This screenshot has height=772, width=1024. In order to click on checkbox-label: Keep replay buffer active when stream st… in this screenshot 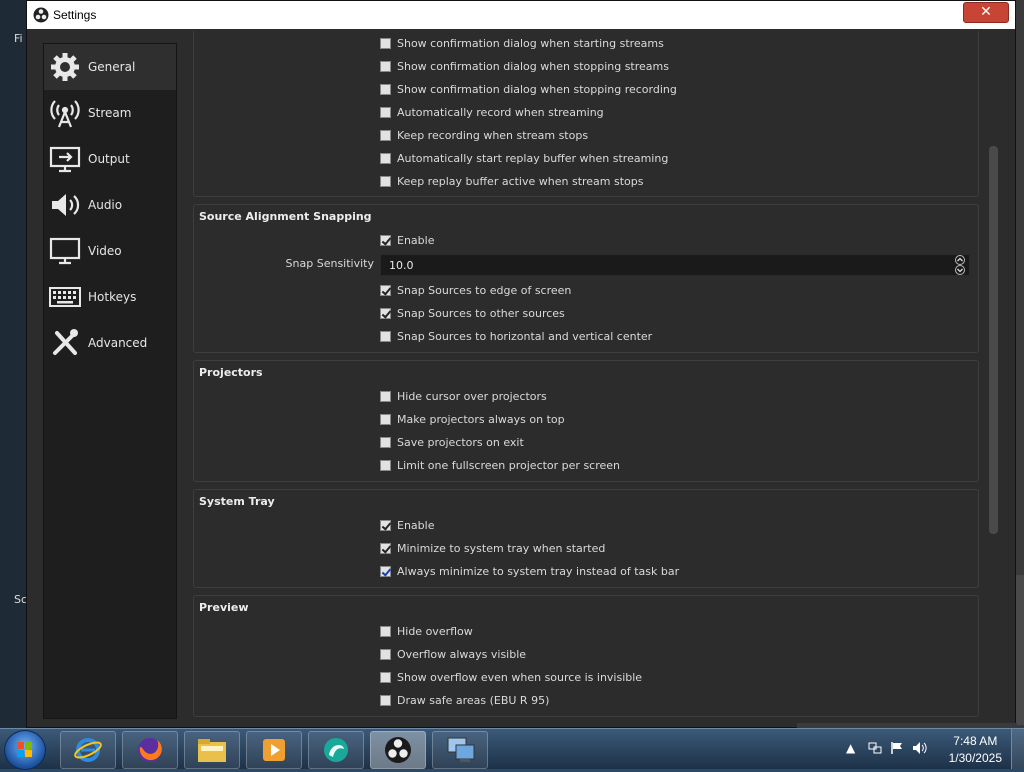, I will do `click(520, 181)`.